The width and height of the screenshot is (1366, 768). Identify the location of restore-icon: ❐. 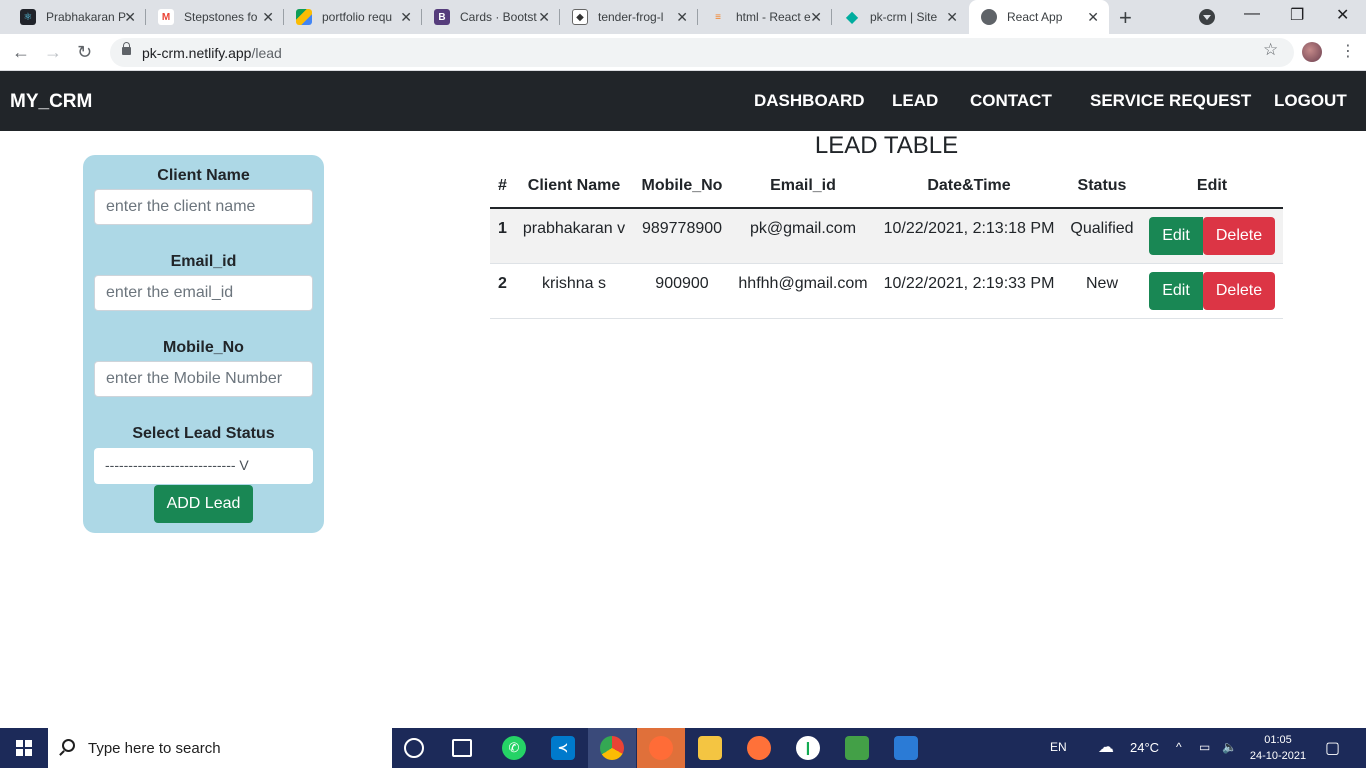
(1297, 15).